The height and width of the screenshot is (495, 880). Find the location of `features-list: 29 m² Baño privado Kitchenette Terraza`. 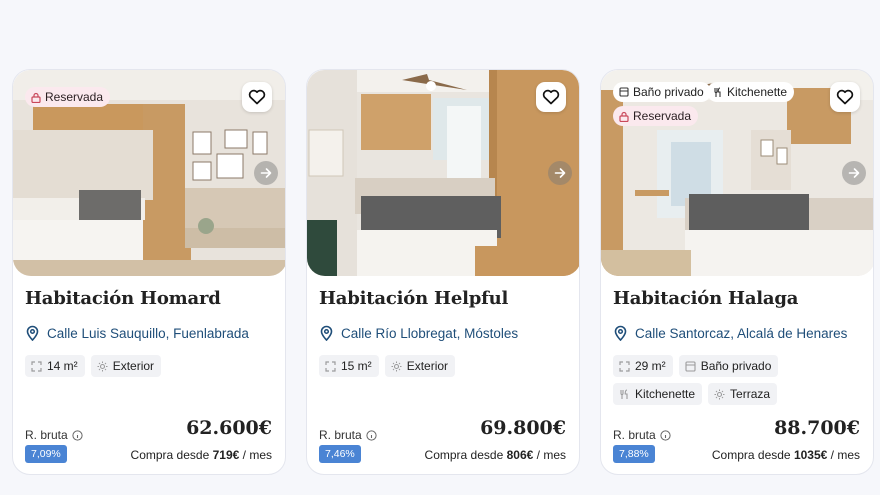

features-list: 29 m² Baño privado Kitchenette Terraza is located at coordinates (740, 380).